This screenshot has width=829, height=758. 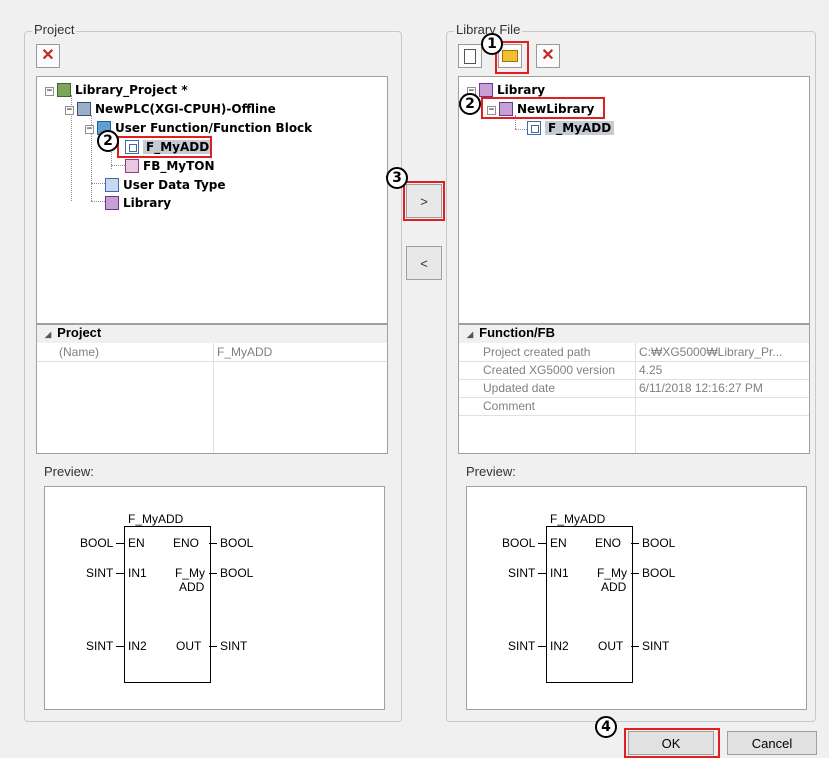 What do you see at coordinates (701, 388) in the screenshot?
I see `property-value: 6/11/2018 12:16:27 PM` at bounding box center [701, 388].